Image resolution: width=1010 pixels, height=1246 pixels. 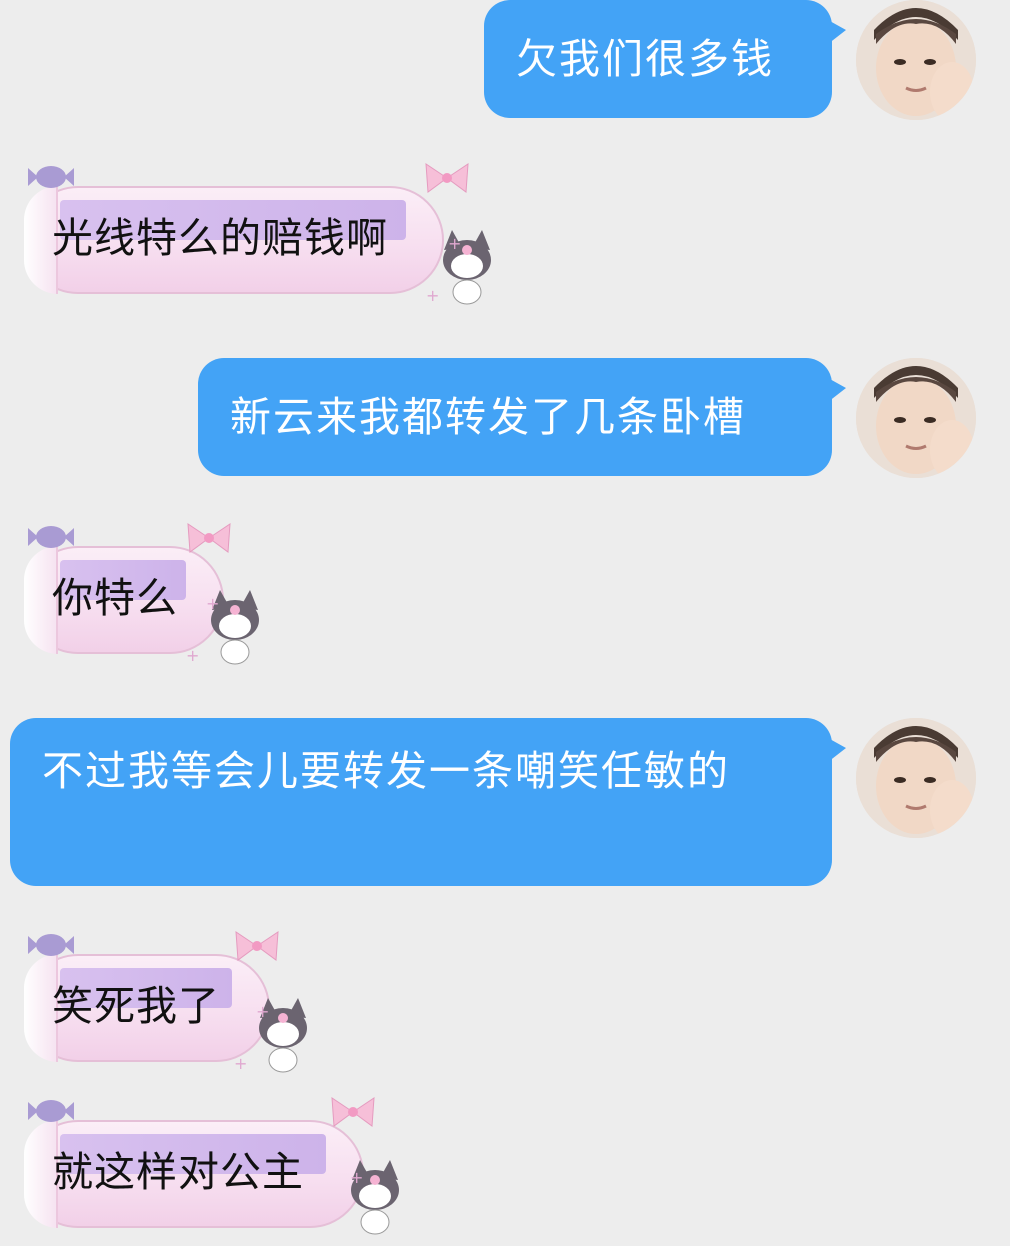 I want to click on message-bubble-incoming: 笑死我了 + +, so click(x=165, y=1002).